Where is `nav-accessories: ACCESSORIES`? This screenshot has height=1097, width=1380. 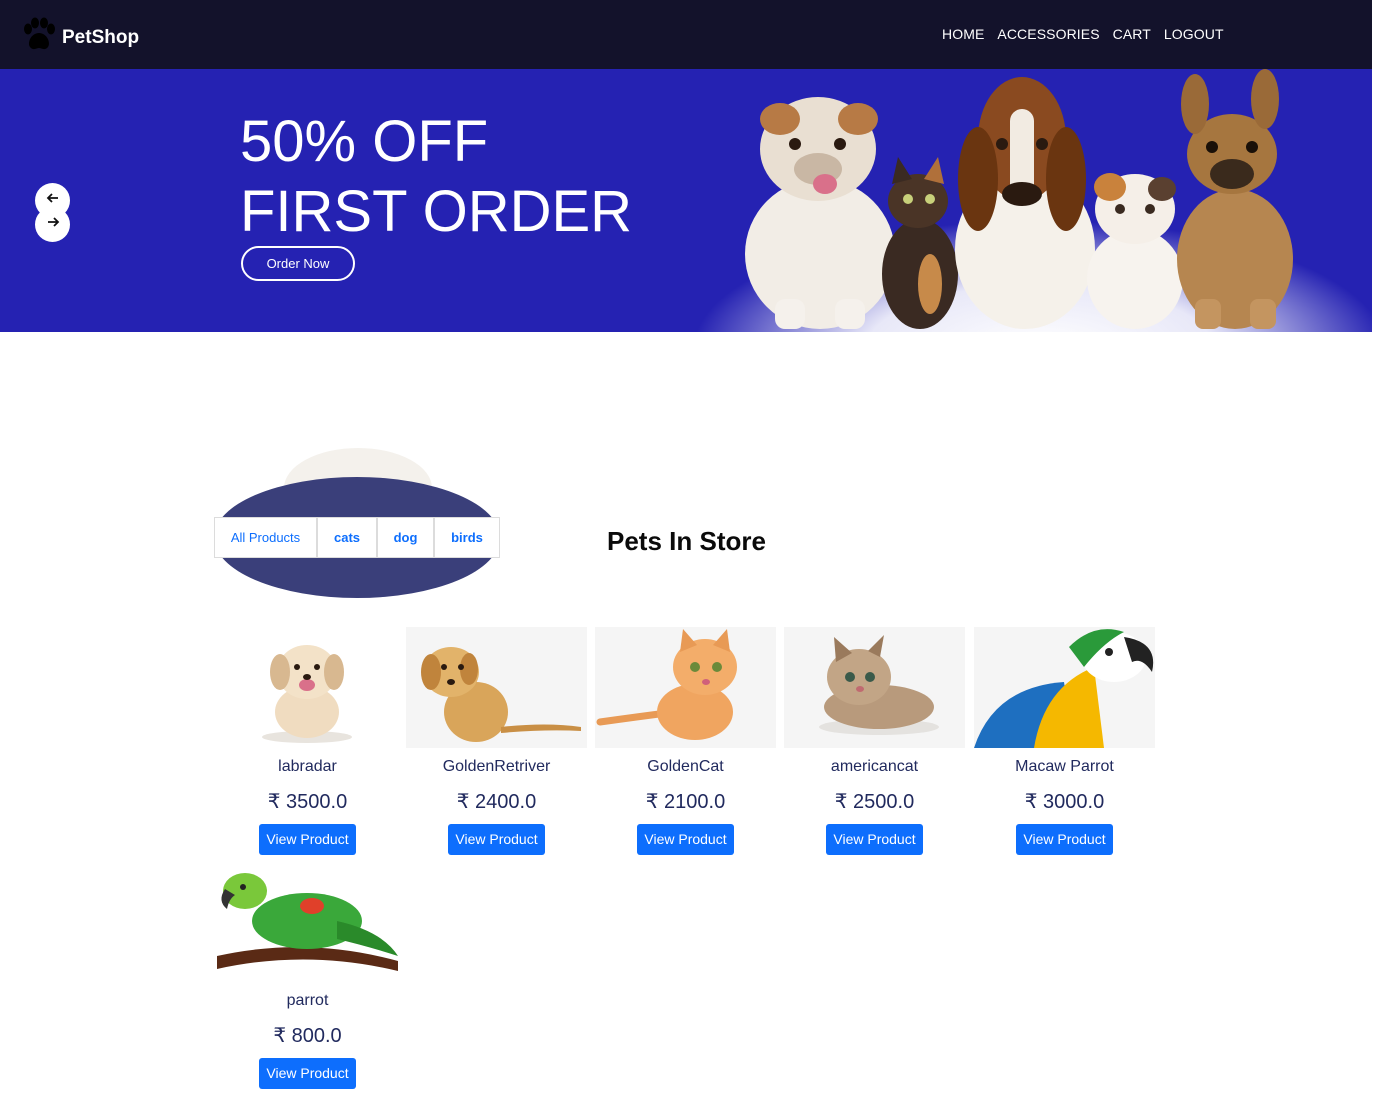 nav-accessories: ACCESSORIES is located at coordinates (1048, 34).